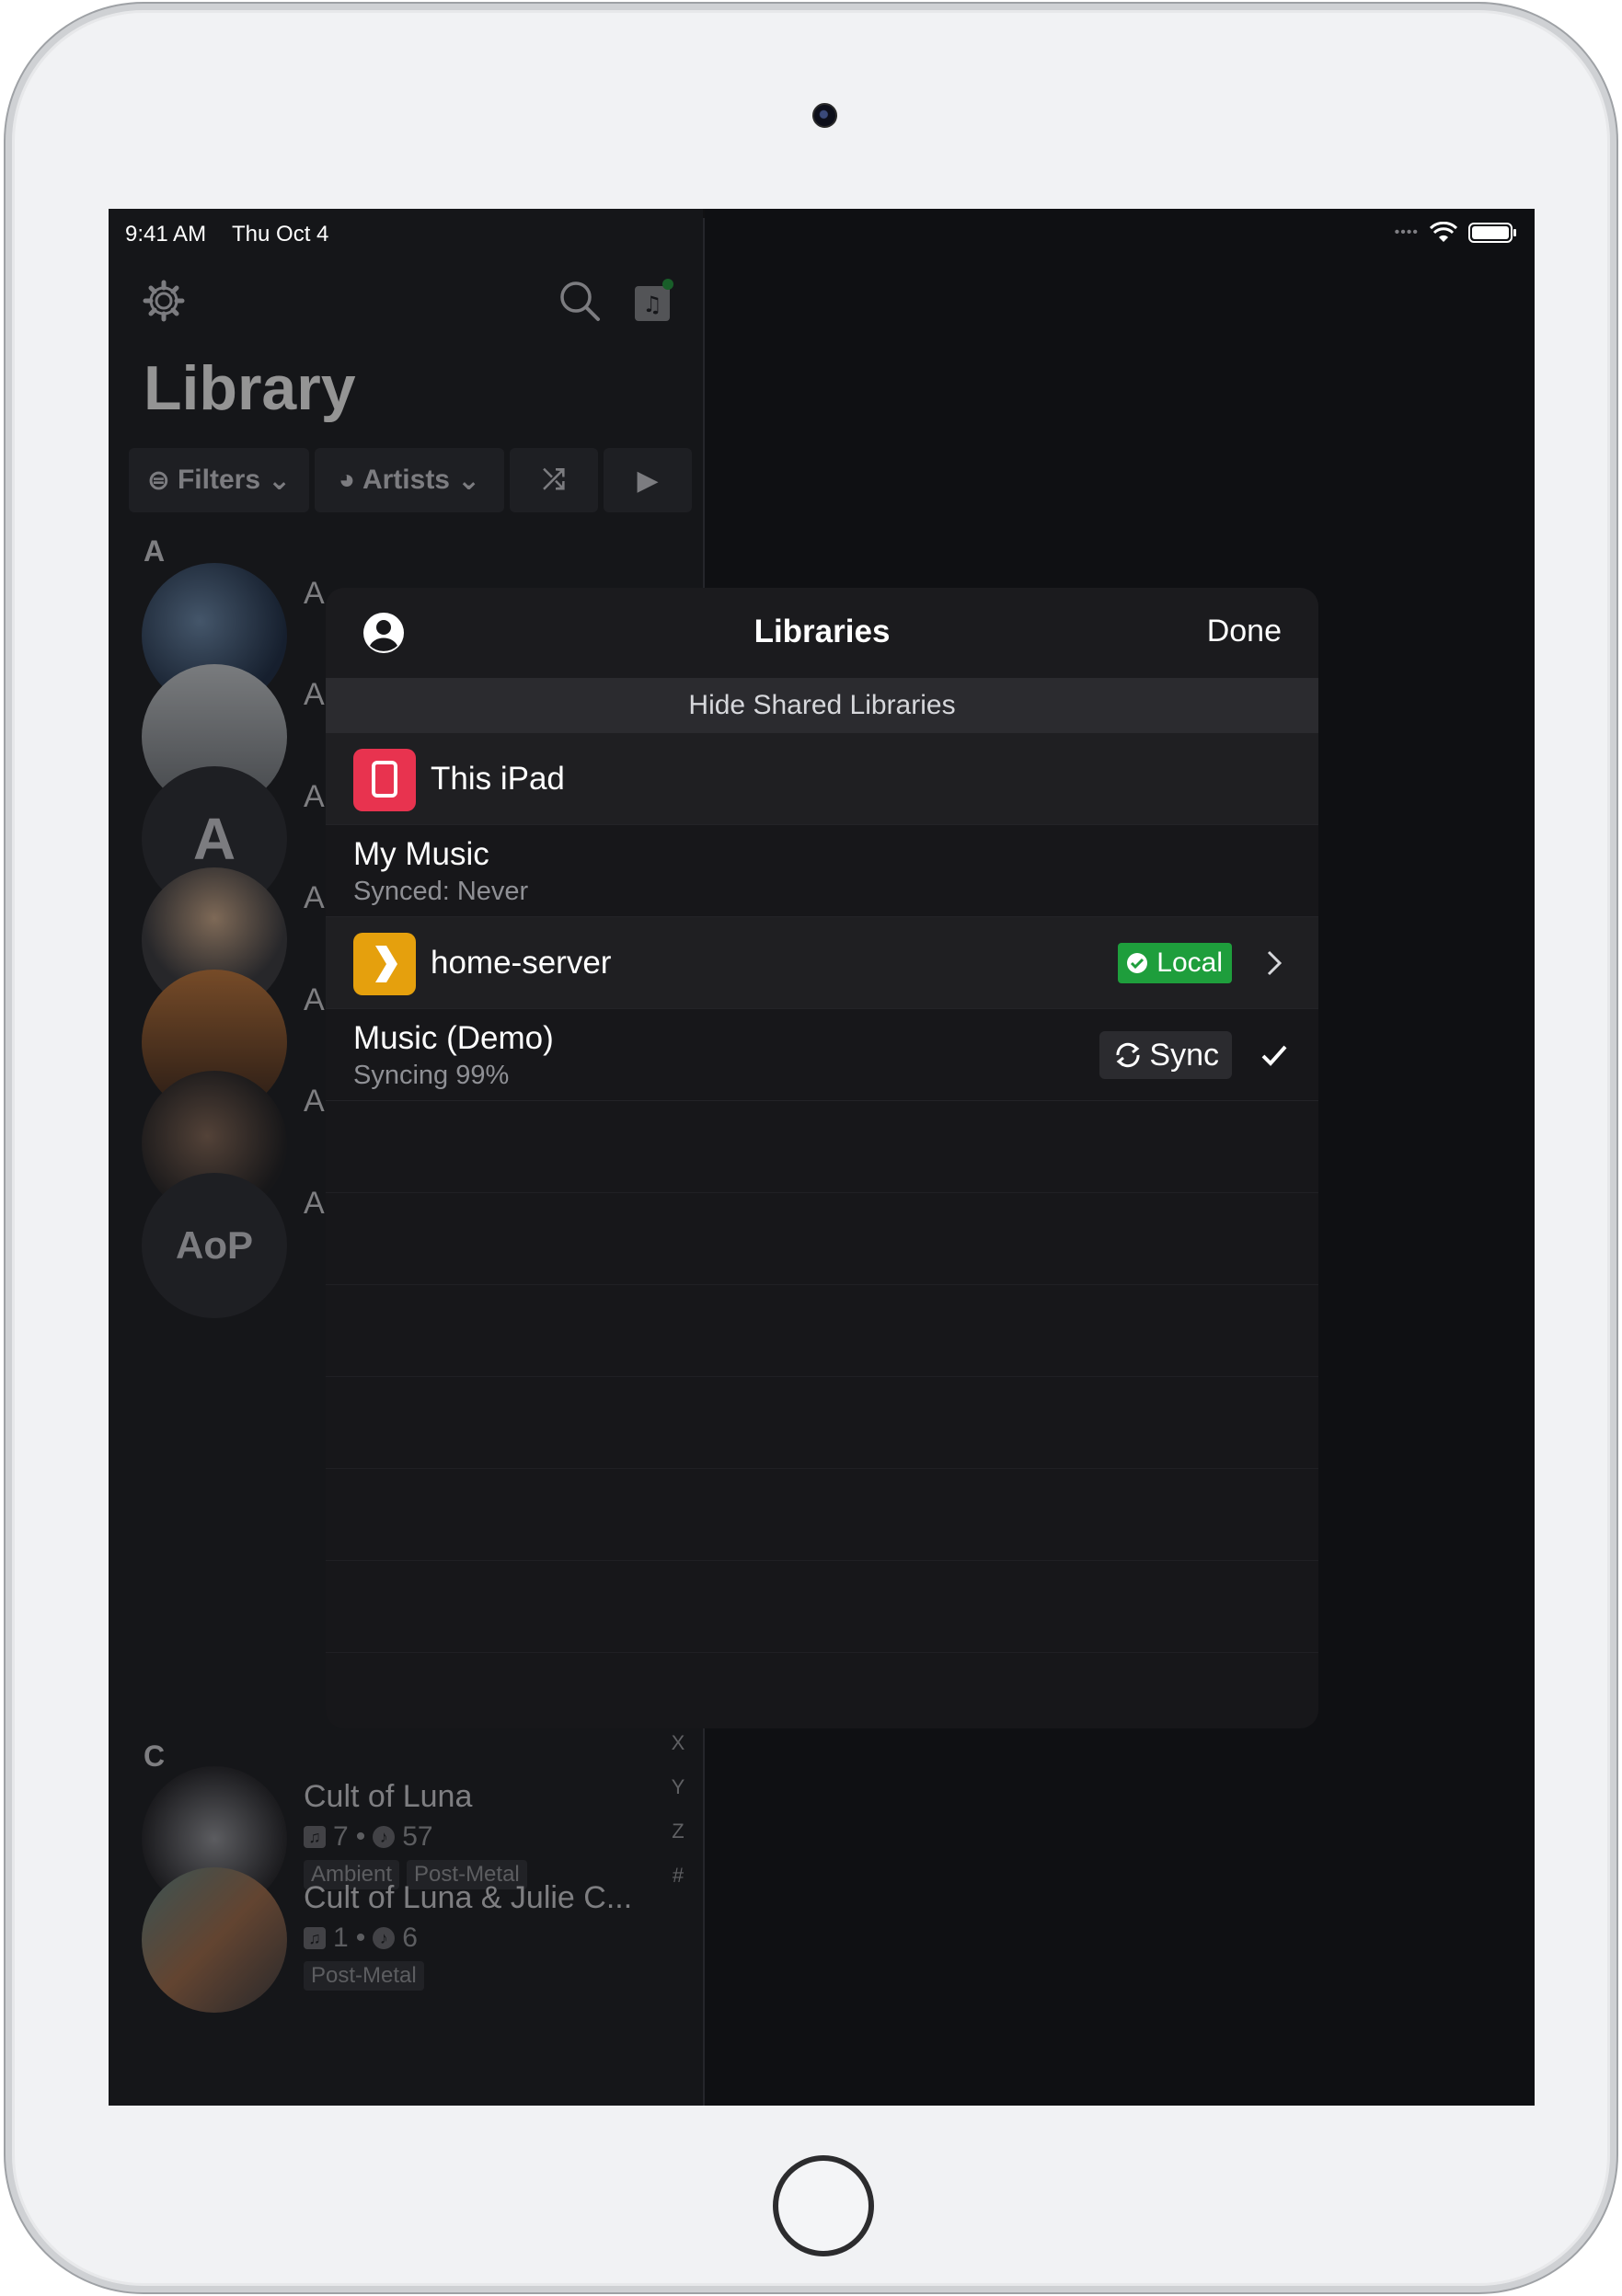 This screenshot has height=2296, width=1622. What do you see at coordinates (432, 1075) in the screenshot?
I see `library-sync-status: Syncing 99%` at bounding box center [432, 1075].